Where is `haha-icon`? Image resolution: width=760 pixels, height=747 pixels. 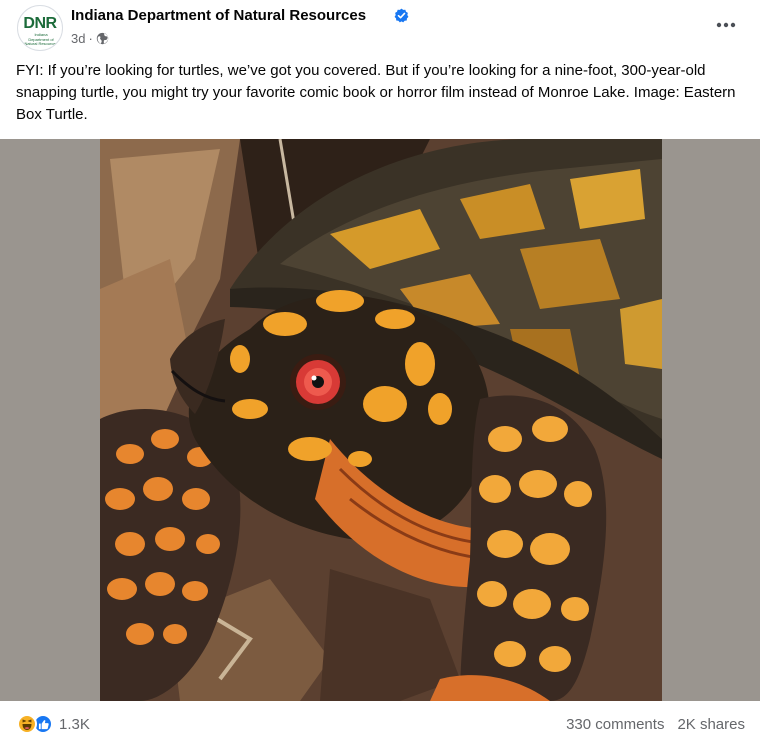
haha-icon is located at coordinates (27, 724).